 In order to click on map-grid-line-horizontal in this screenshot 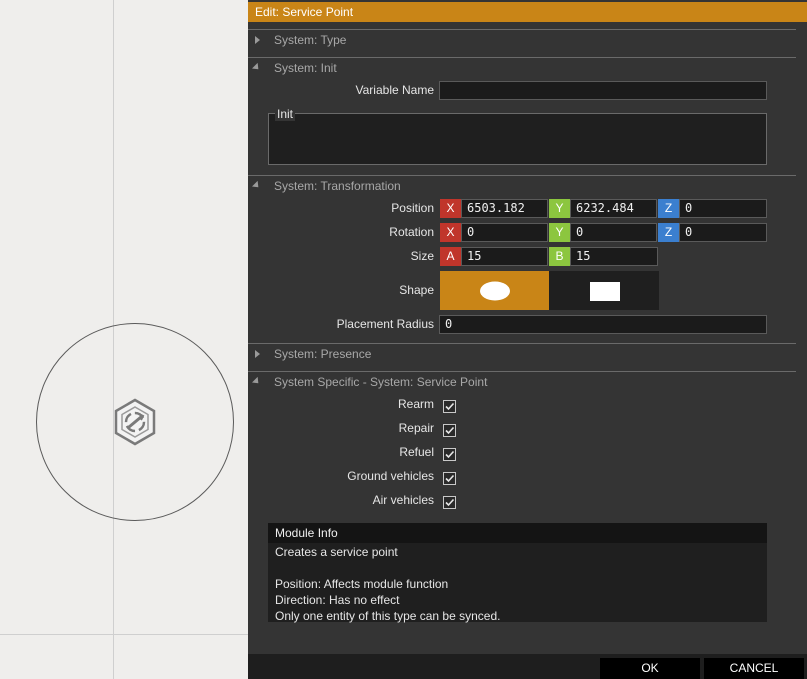, I will do `click(124, 634)`.